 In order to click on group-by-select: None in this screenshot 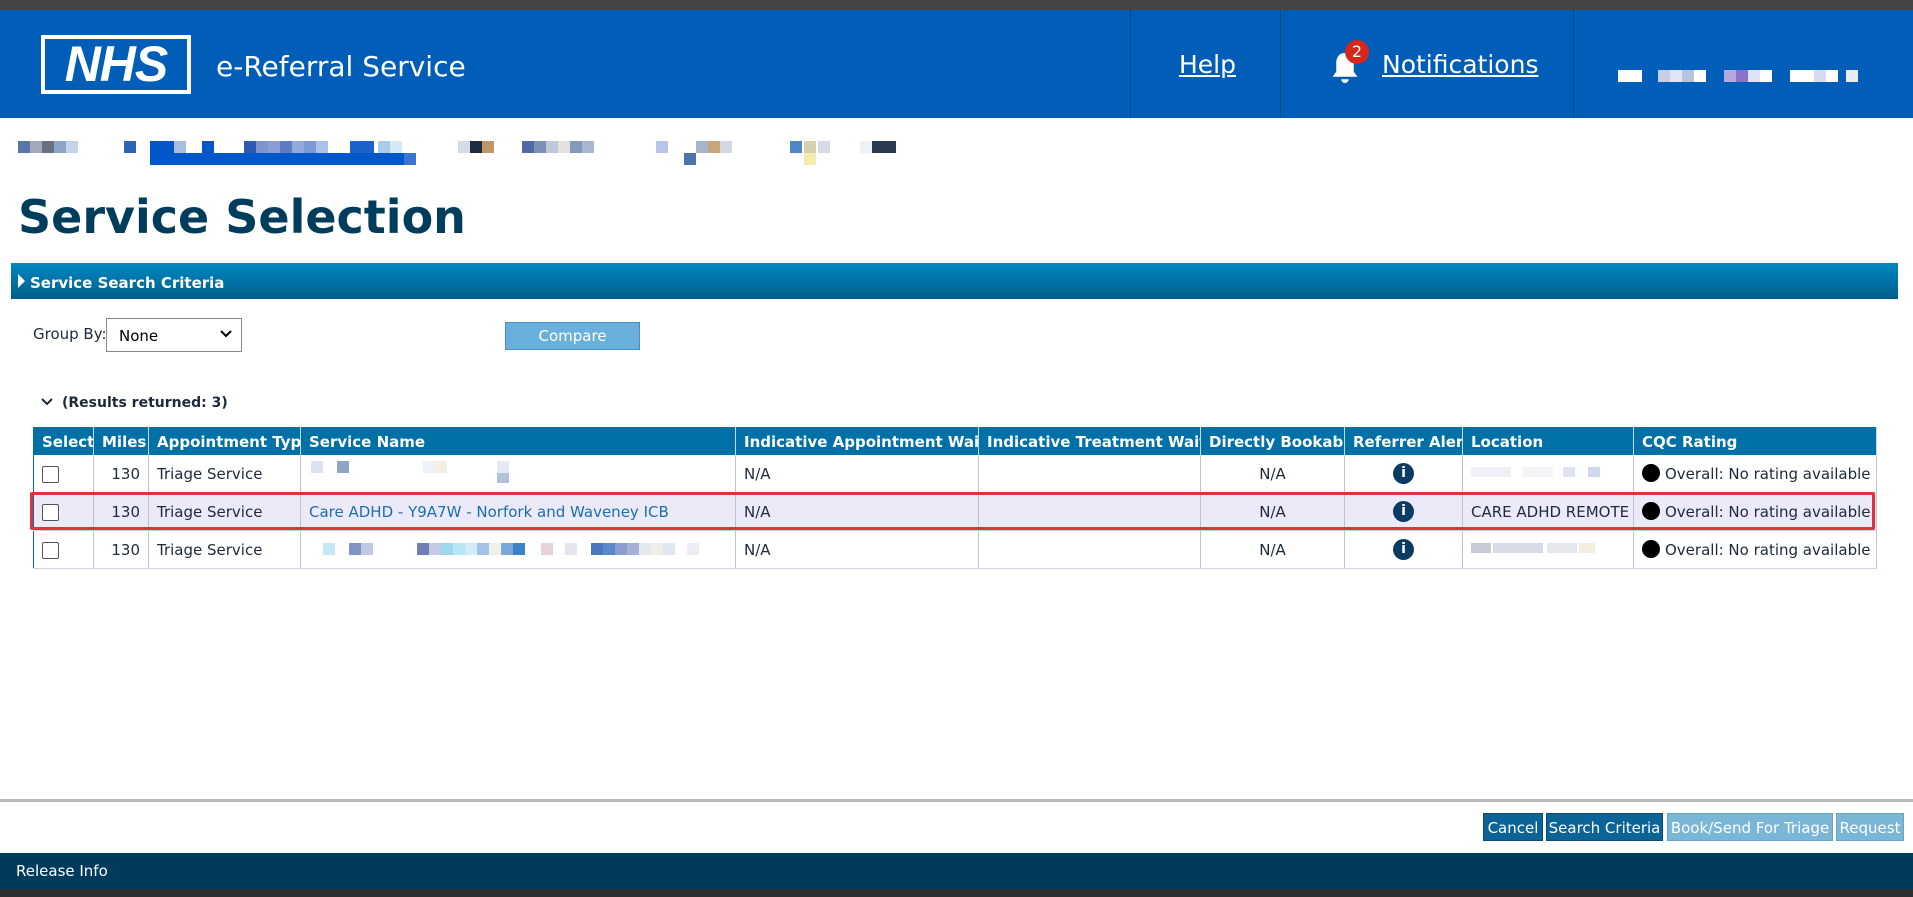, I will do `click(174, 335)`.